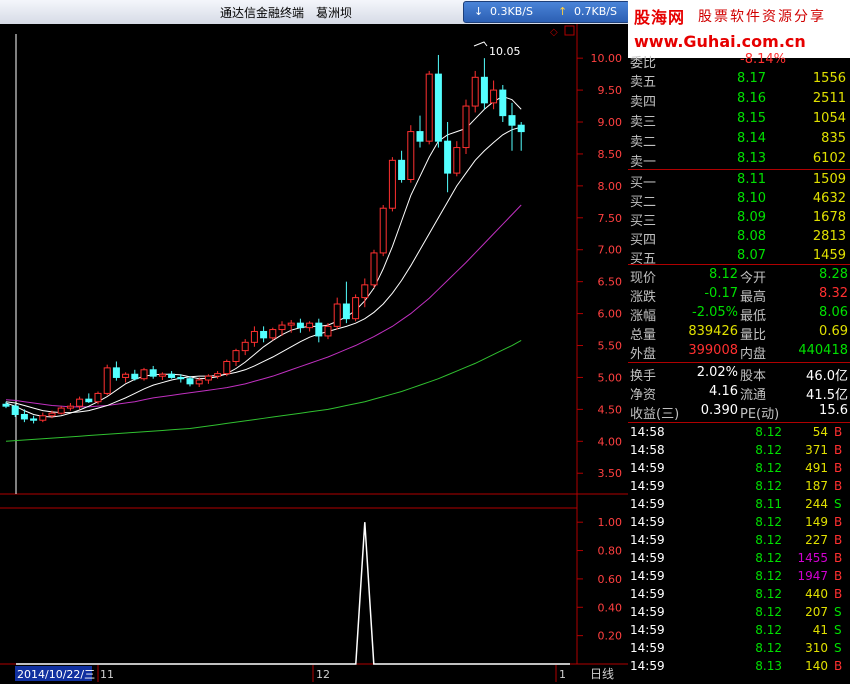 This screenshot has height=684, width=850. Describe the element at coordinates (610, 522) in the screenshot. I see `indicator-axis-label: 1.00` at that location.